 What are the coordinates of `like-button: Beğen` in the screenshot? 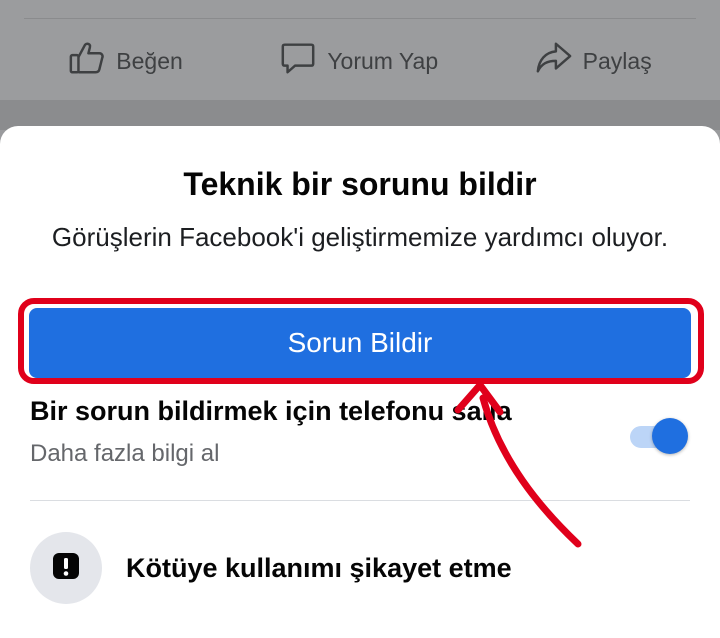 It's located at (125, 61).